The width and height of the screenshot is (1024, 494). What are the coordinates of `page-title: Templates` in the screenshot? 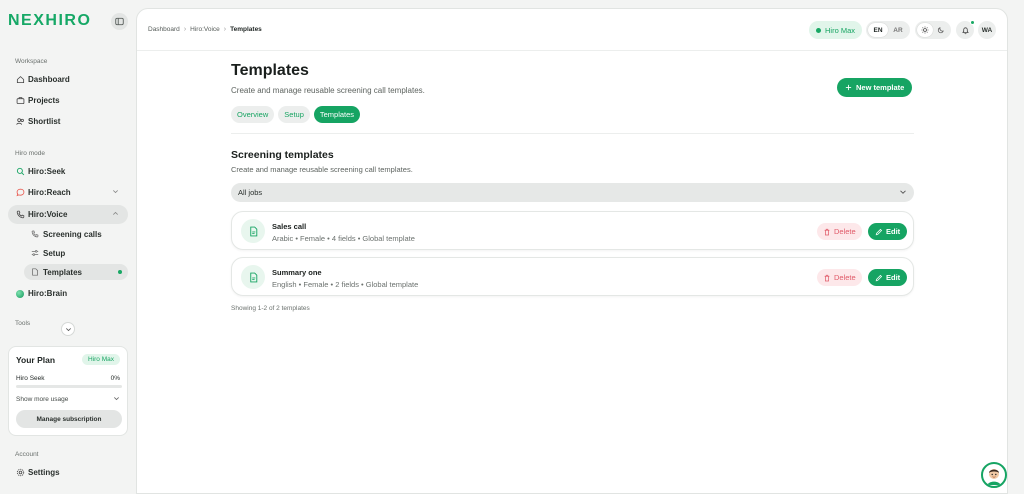 It's located at (270, 70).